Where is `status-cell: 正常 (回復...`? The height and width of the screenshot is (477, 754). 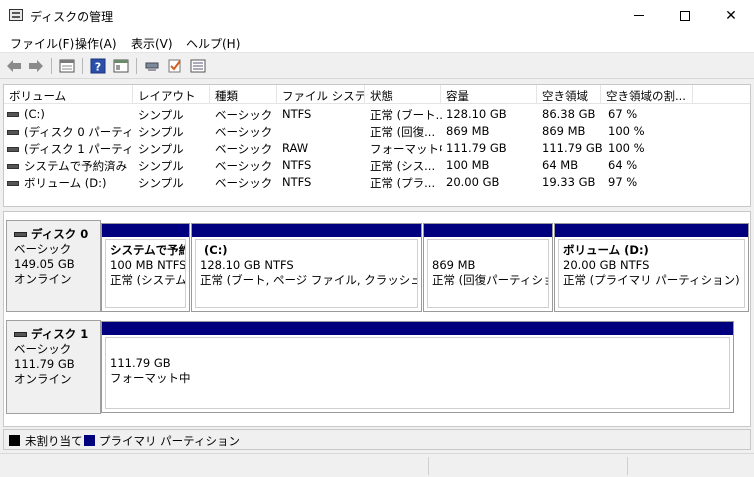
status-cell: 正常 (回復... is located at coordinates (403, 132).